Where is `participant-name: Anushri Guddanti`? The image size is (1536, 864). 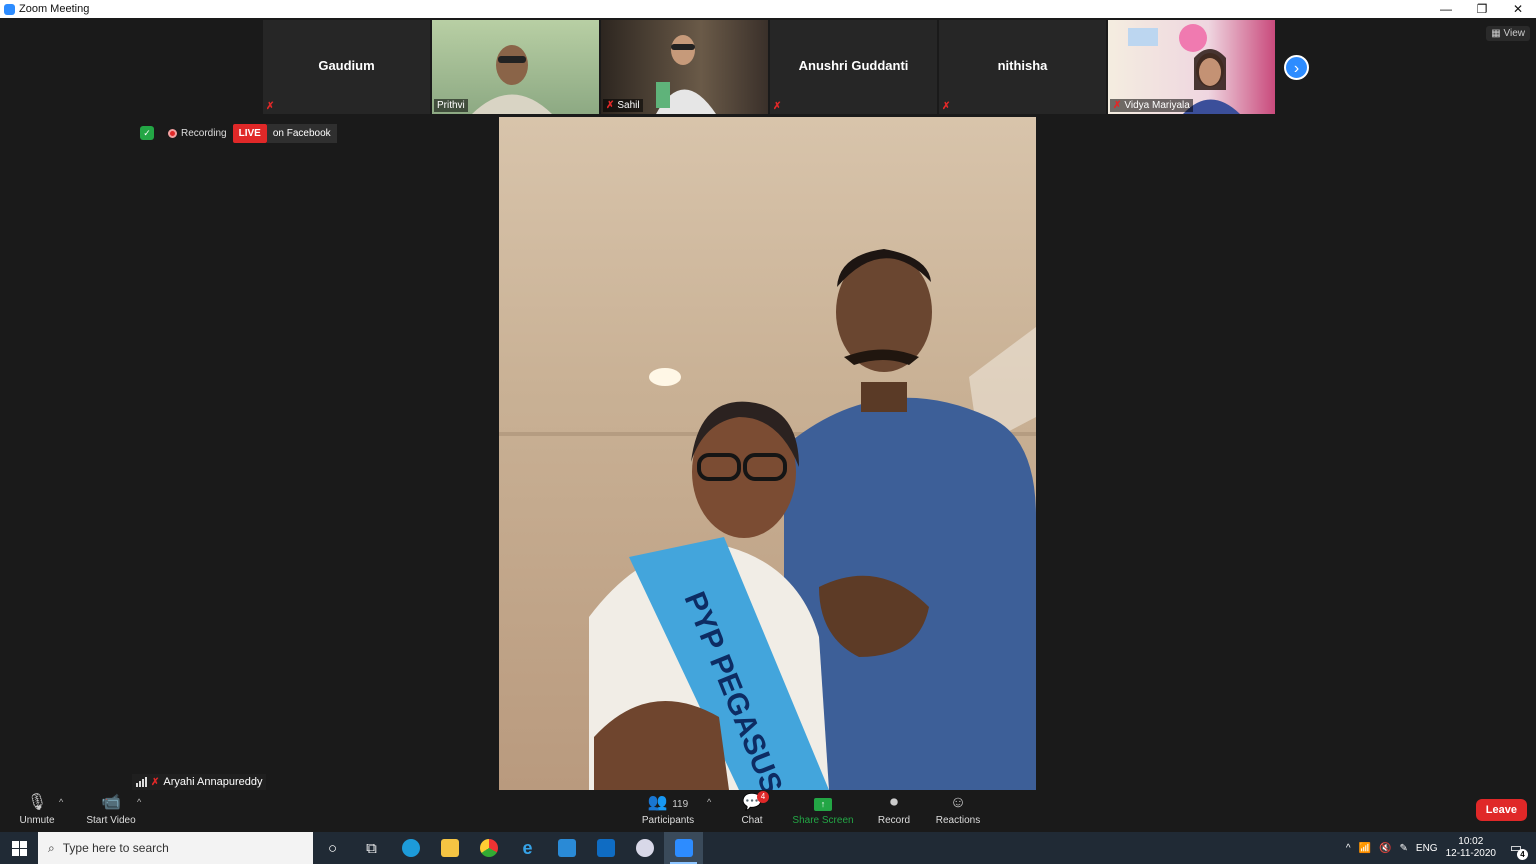
participant-name: Anushri Guddanti is located at coordinates (853, 65).